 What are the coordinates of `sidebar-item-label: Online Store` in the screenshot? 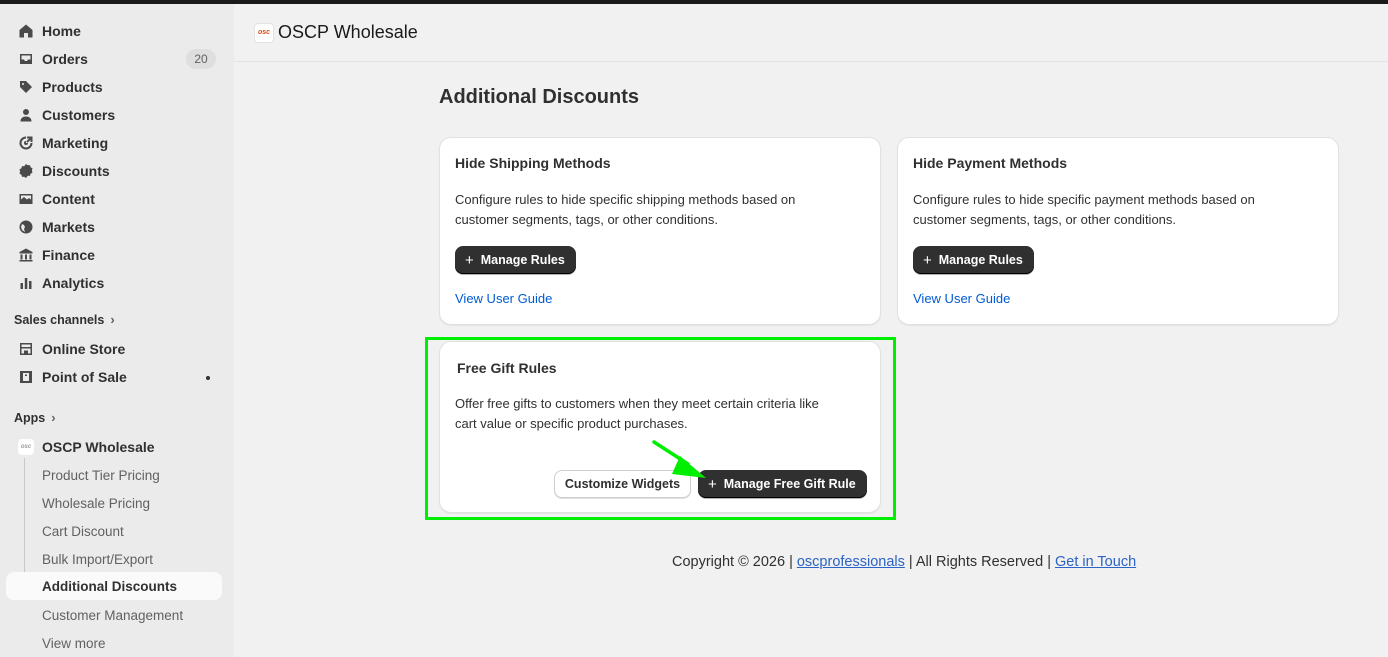 It's located at (84, 349).